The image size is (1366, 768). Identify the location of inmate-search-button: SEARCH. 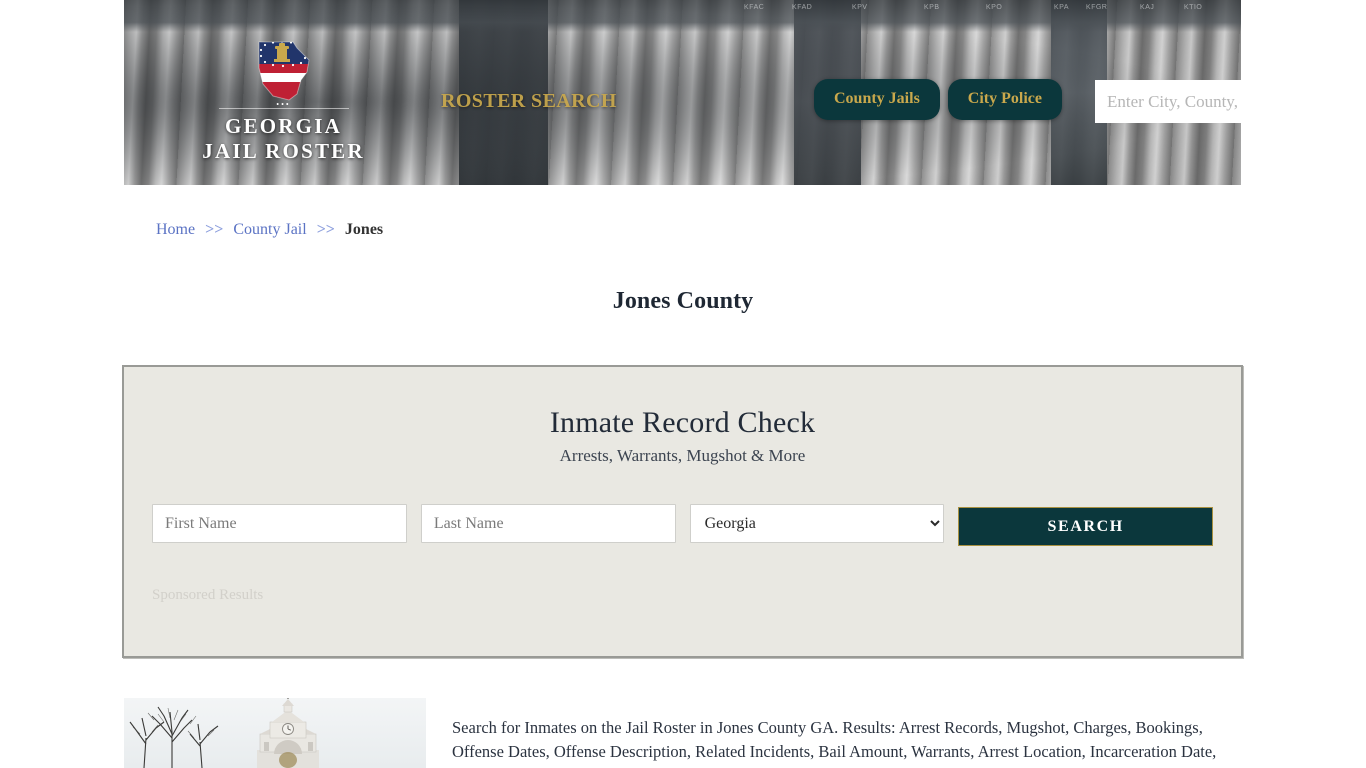
(1086, 526).